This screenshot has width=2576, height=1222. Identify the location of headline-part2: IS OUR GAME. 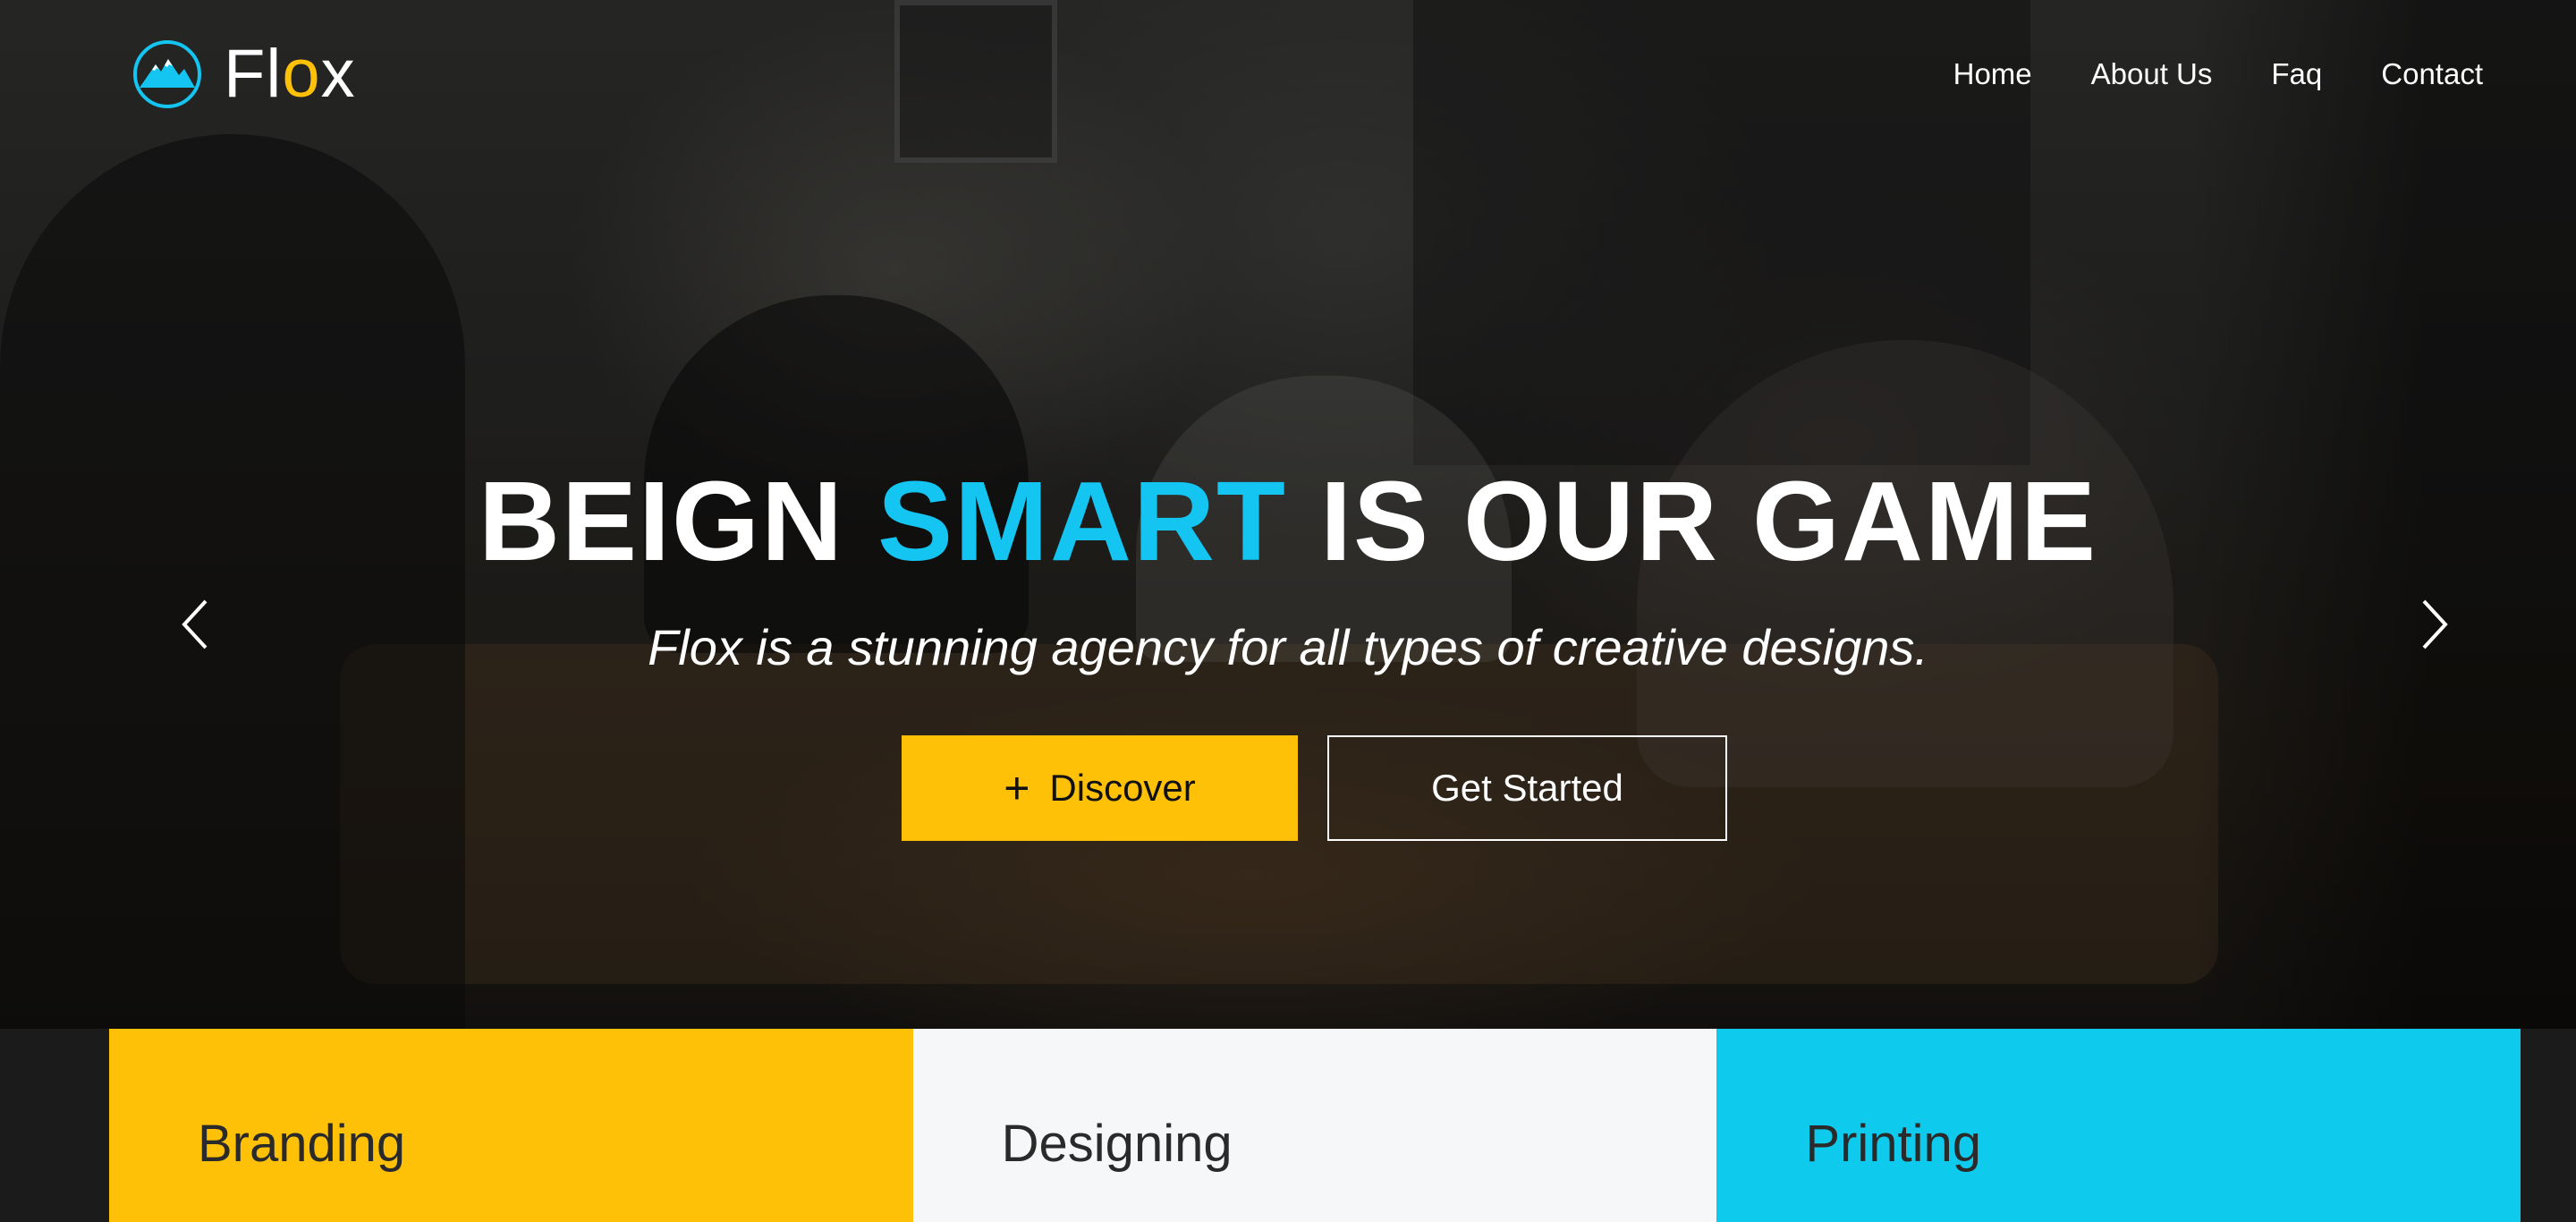
(1708, 521).